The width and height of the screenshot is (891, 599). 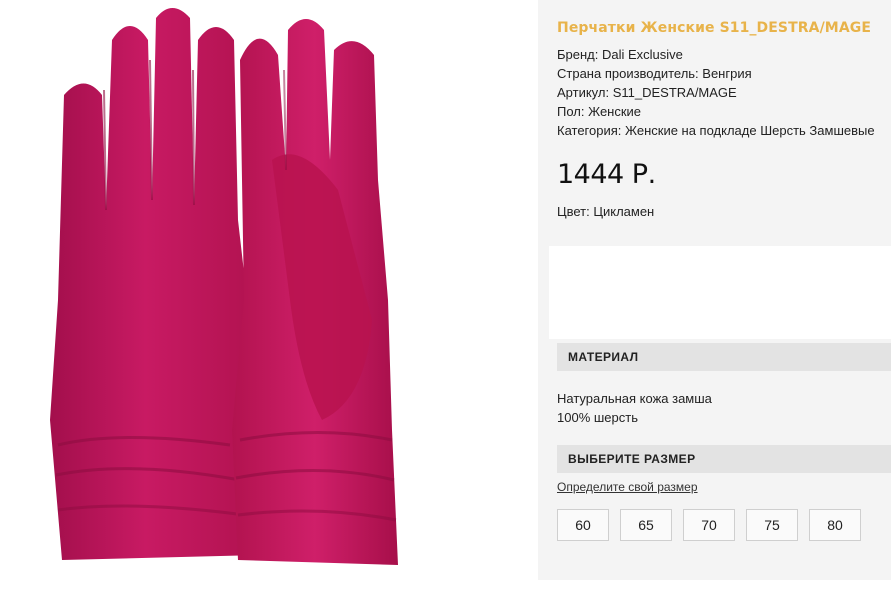 I want to click on material-line: Натуральная кожа замша, so click(x=634, y=398).